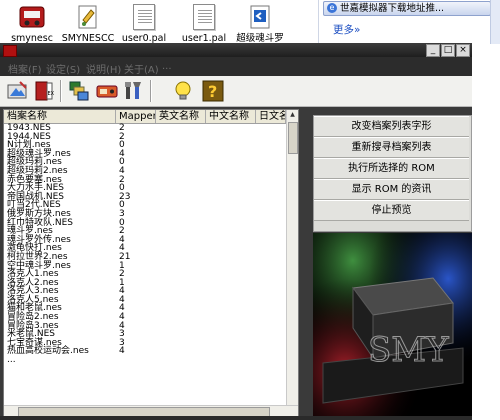 The image size is (500, 420). Describe the element at coordinates (433, 50) in the screenshot. I see `minimize-button: _` at that location.